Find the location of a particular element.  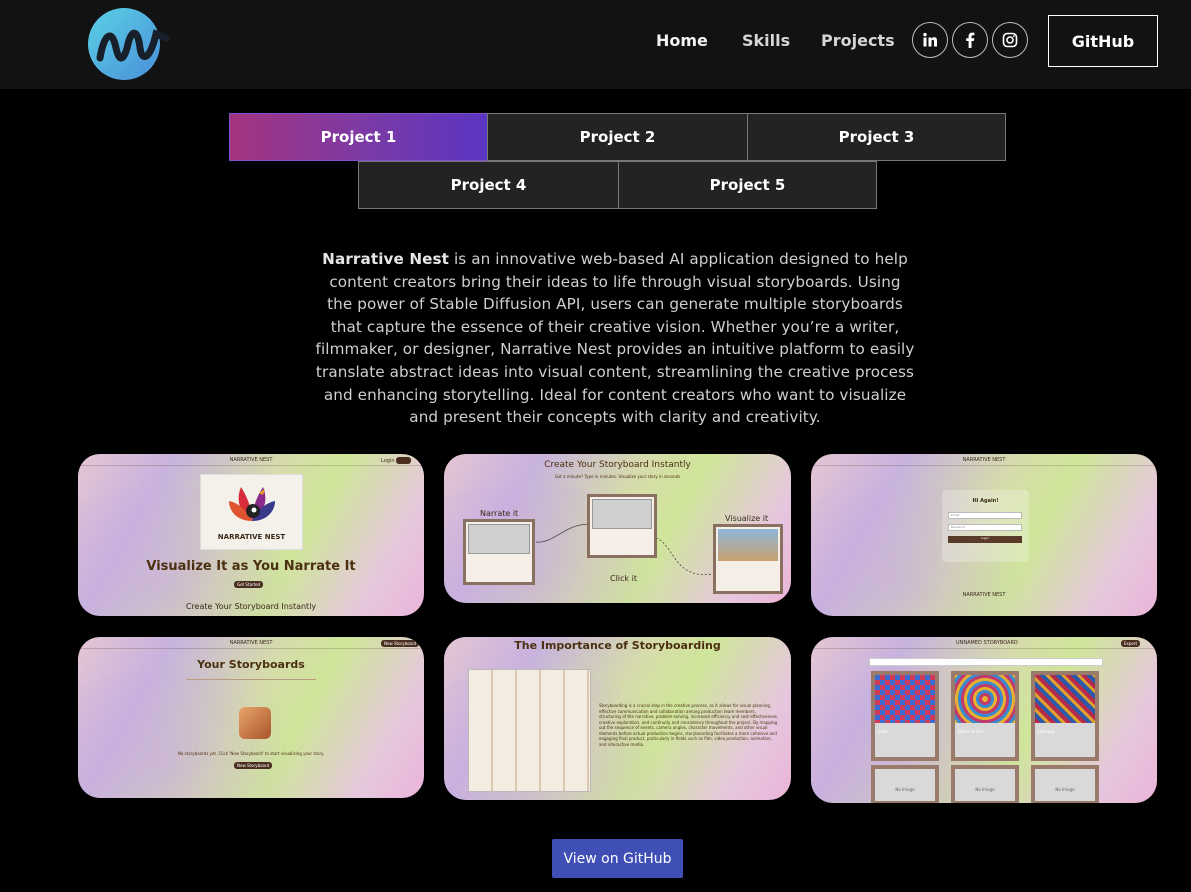

mini-visualize-card is located at coordinates (748, 559).